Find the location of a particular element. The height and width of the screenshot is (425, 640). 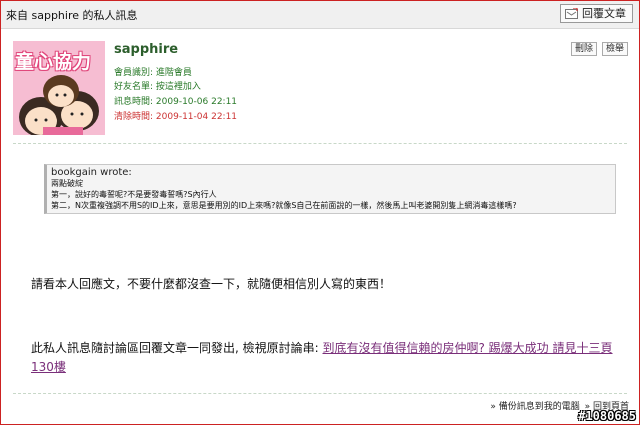

clear-time-label: 清除時間: is located at coordinates (134, 117).